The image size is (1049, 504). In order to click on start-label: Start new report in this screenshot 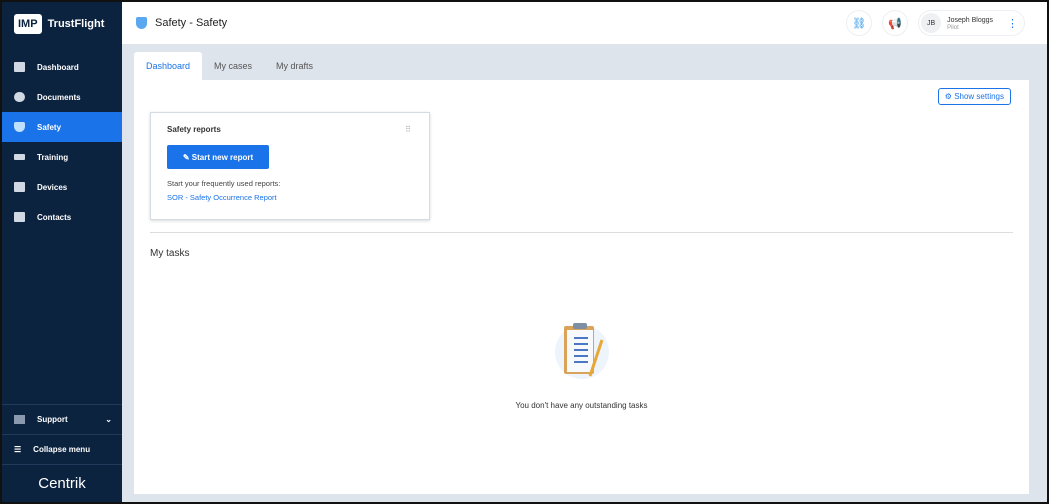, I will do `click(222, 157)`.